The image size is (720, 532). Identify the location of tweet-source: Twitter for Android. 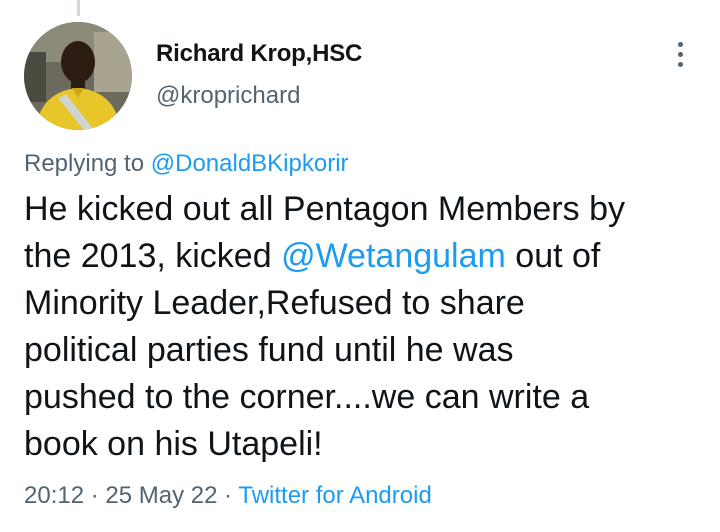
(334, 495).